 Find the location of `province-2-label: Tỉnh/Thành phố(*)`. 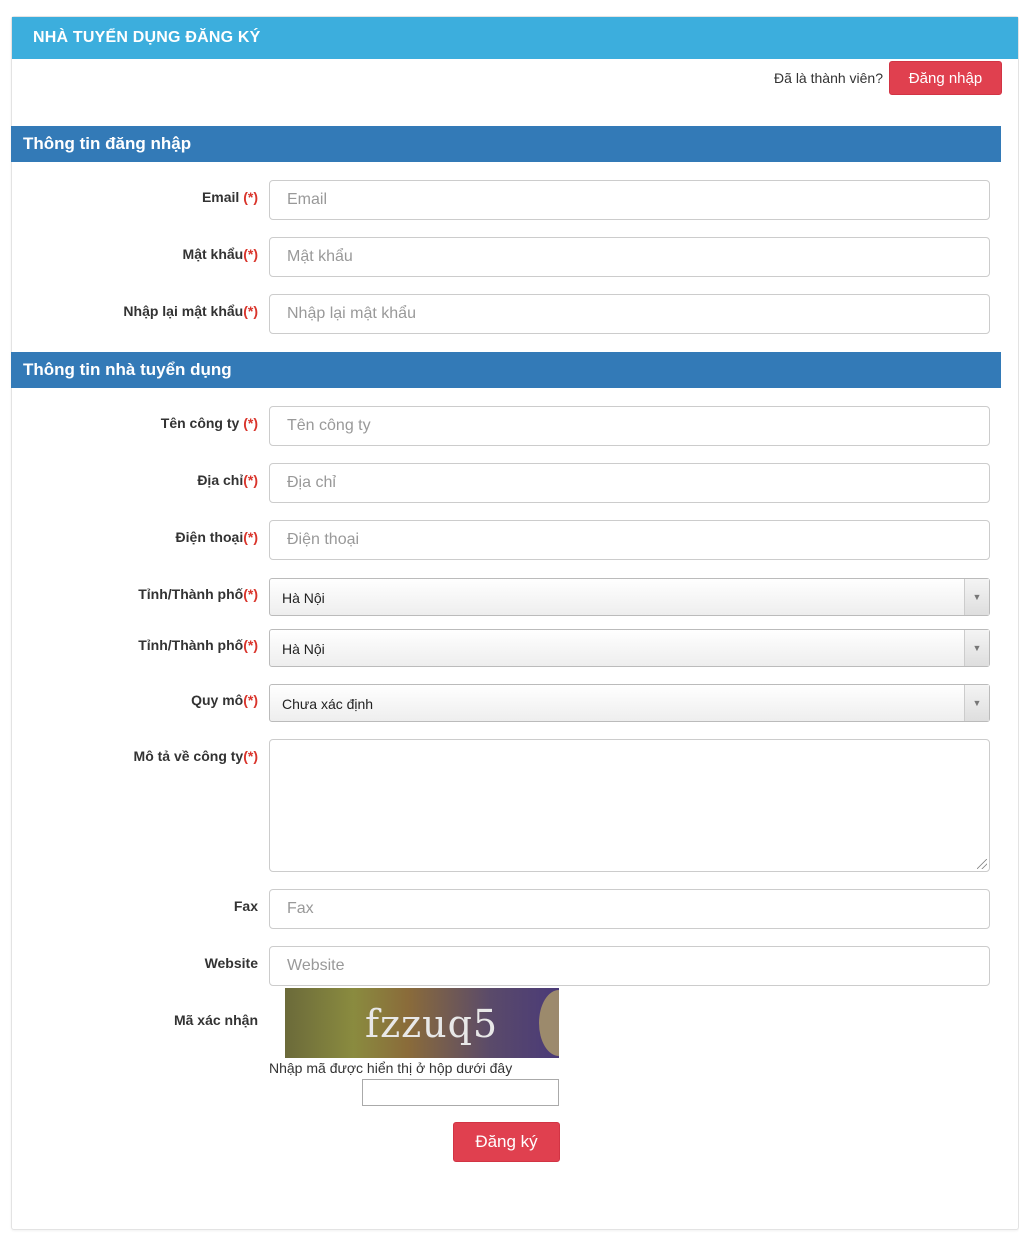

province-2-label: Tỉnh/Thành phố(*) is located at coordinates (198, 645).